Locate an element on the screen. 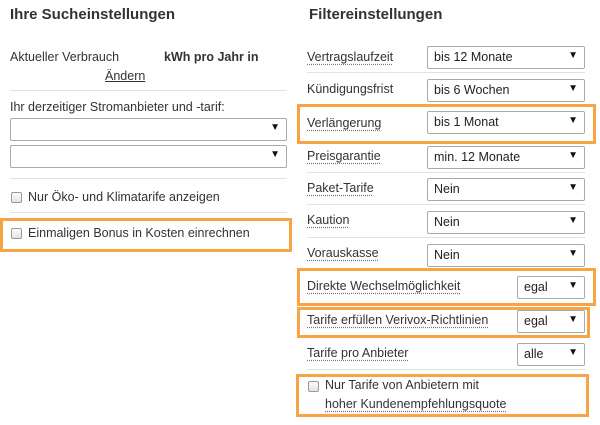 This screenshot has width=600, height=425. tariff-select: ▼ is located at coordinates (148, 156).